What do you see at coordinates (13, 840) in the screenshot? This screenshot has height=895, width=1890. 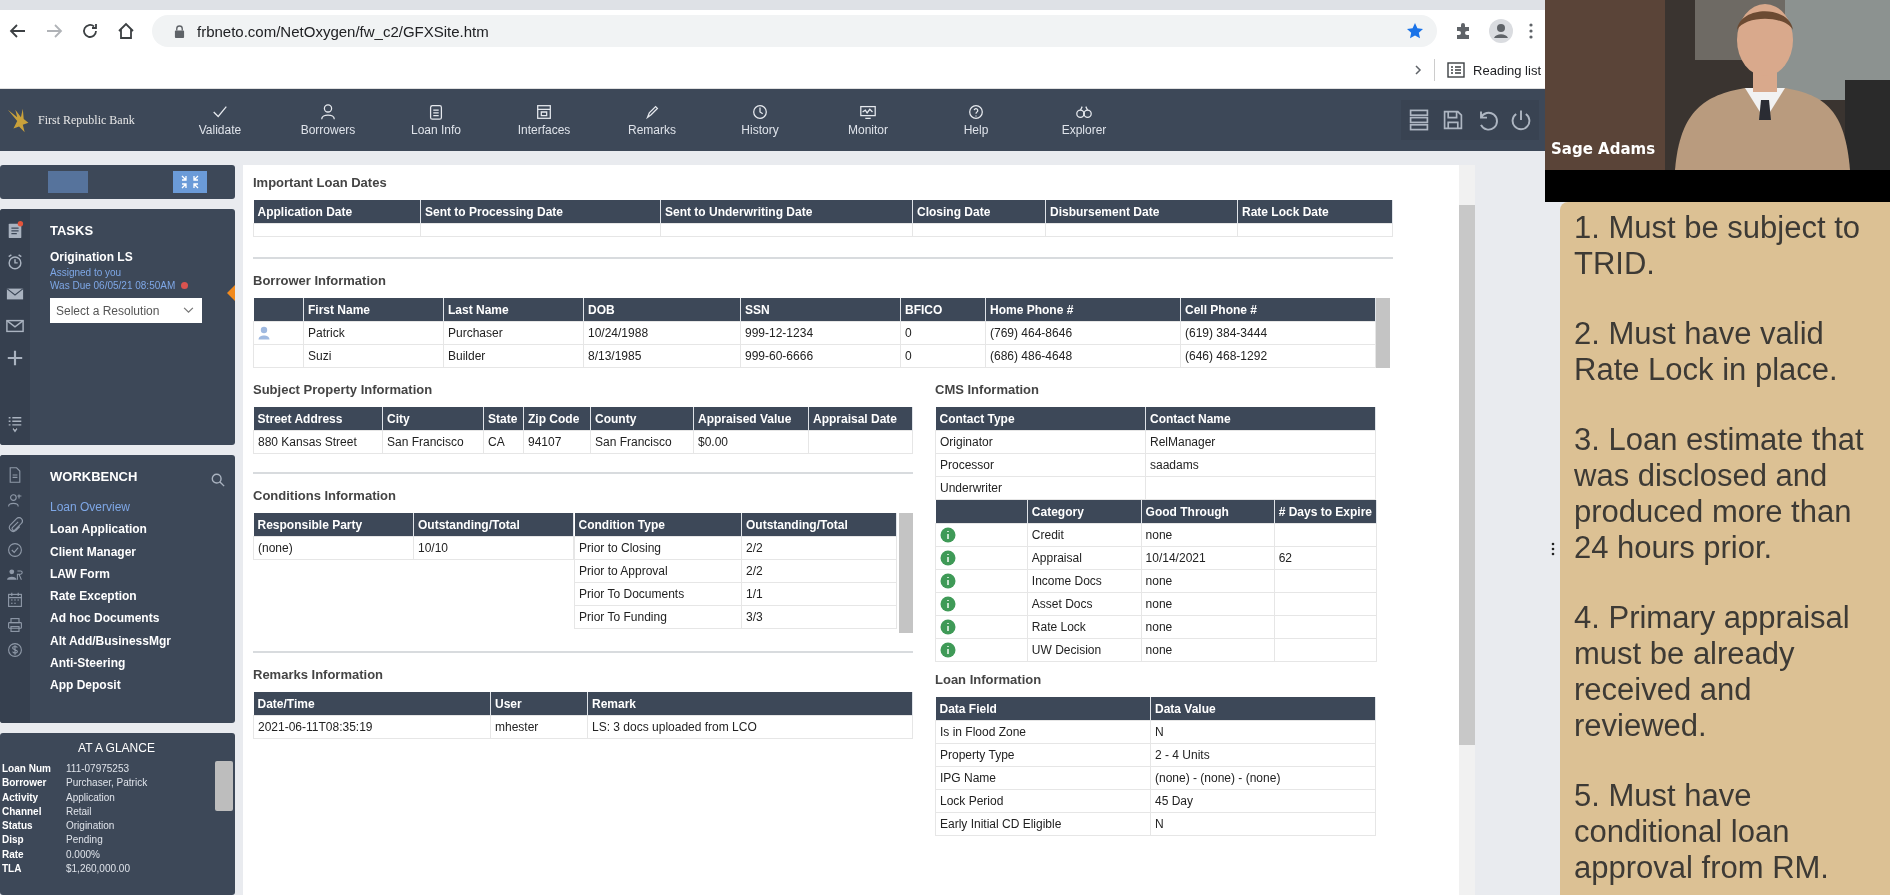 I see `field-label: Disp` at bounding box center [13, 840].